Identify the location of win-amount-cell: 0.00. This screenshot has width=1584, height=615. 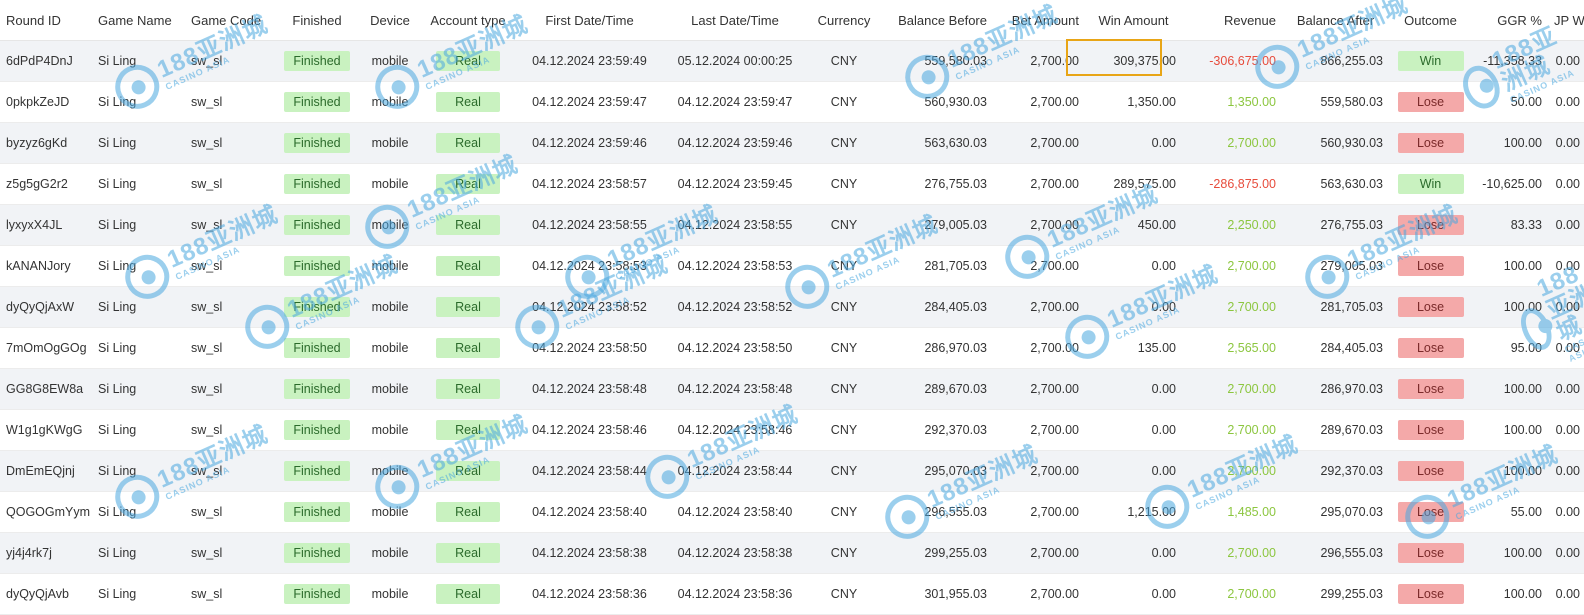
(1133, 553).